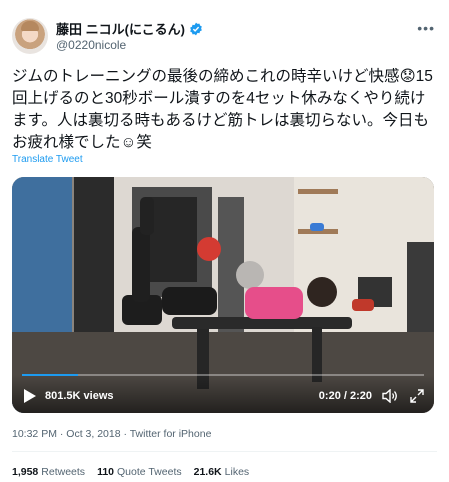 This screenshot has height=482, width=449. I want to click on divider, so click(224, 451).